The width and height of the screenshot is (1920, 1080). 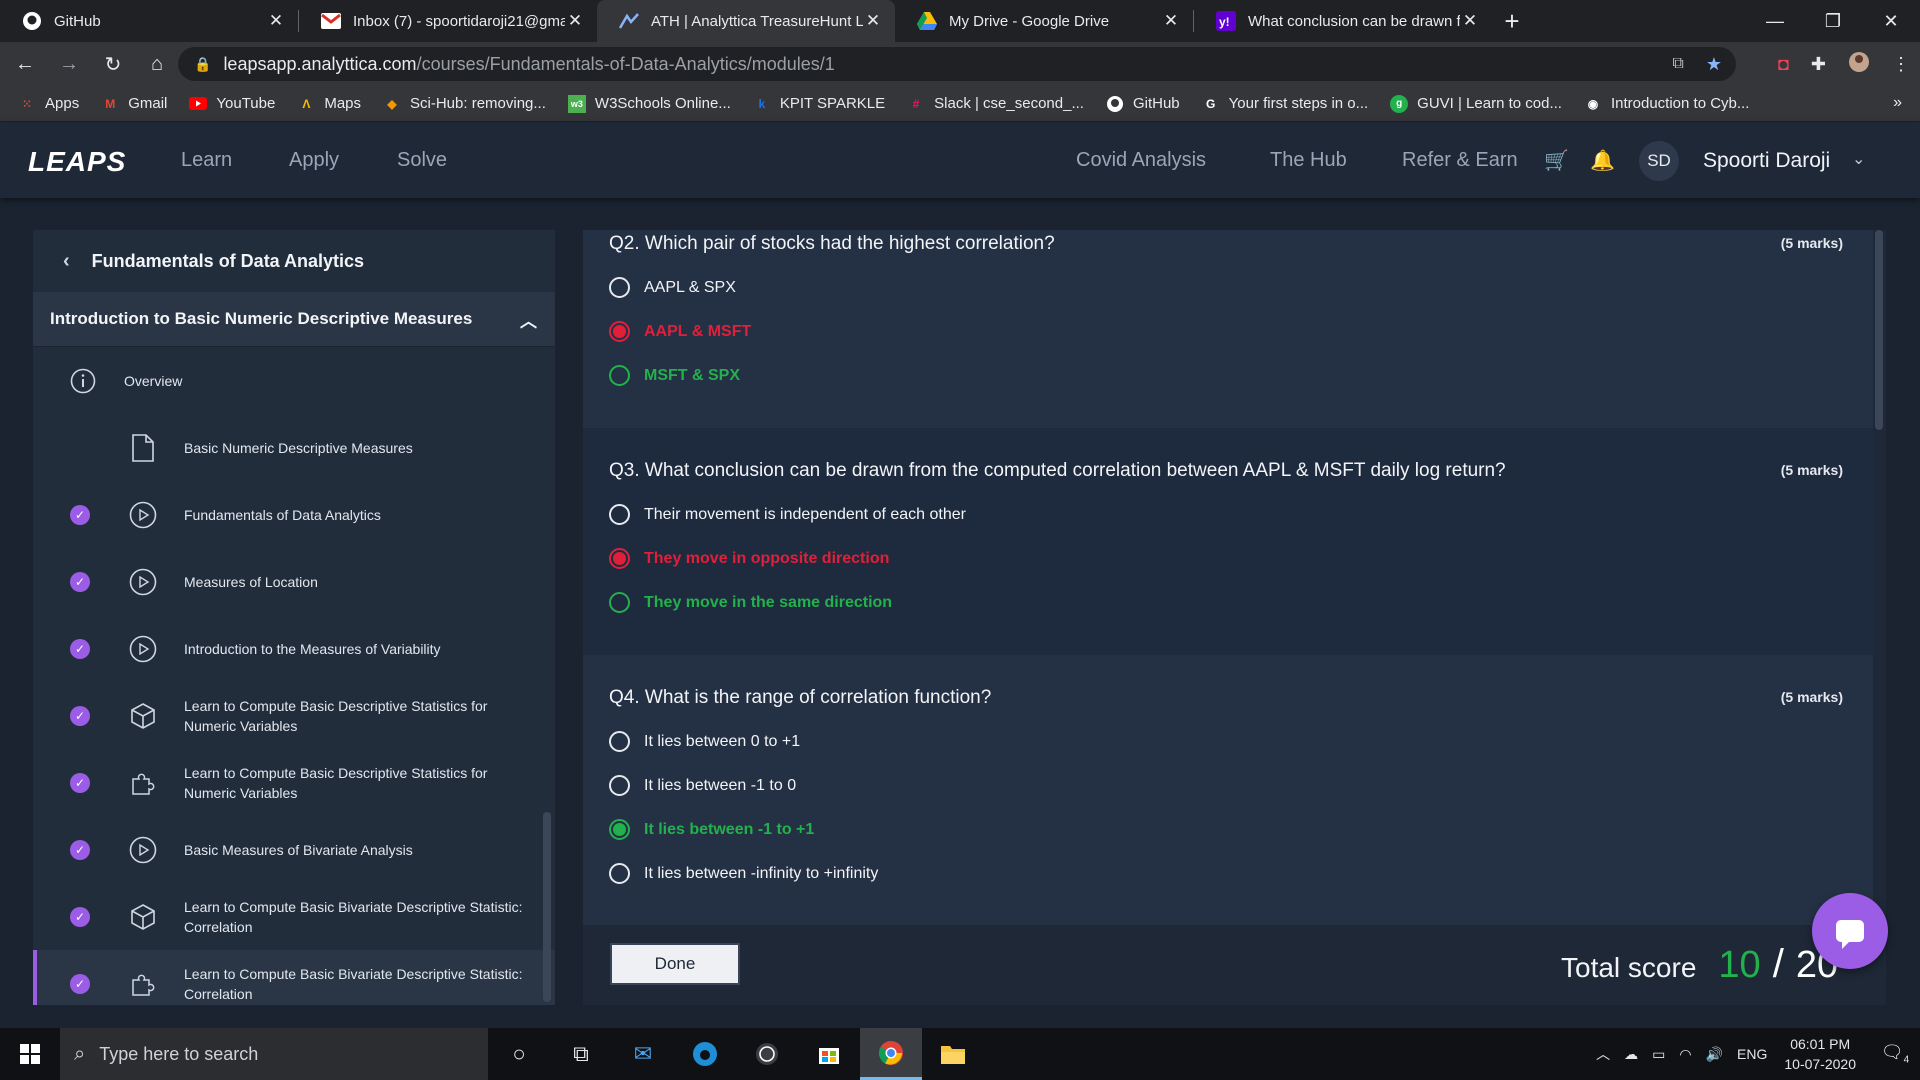 I want to click on answer-option: It lies between -1 to 0, so click(x=702, y=785).